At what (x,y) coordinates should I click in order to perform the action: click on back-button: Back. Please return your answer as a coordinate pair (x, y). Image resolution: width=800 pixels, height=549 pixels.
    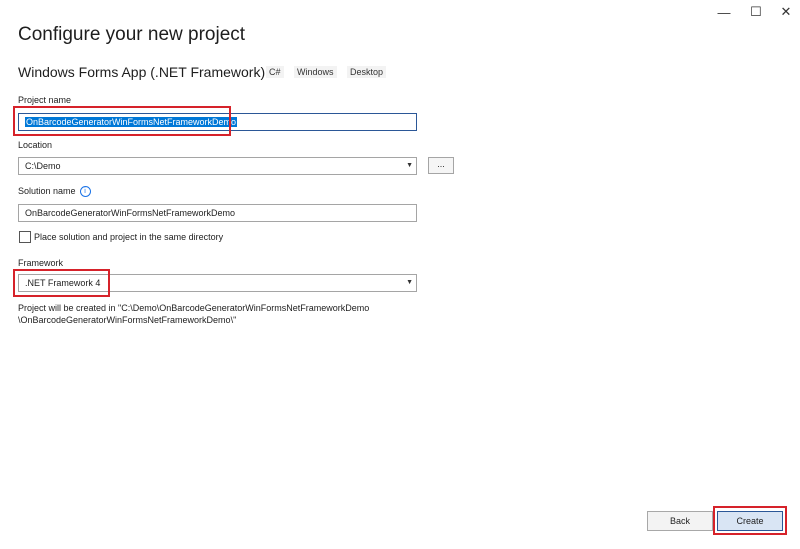
    Looking at the image, I should click on (680, 521).